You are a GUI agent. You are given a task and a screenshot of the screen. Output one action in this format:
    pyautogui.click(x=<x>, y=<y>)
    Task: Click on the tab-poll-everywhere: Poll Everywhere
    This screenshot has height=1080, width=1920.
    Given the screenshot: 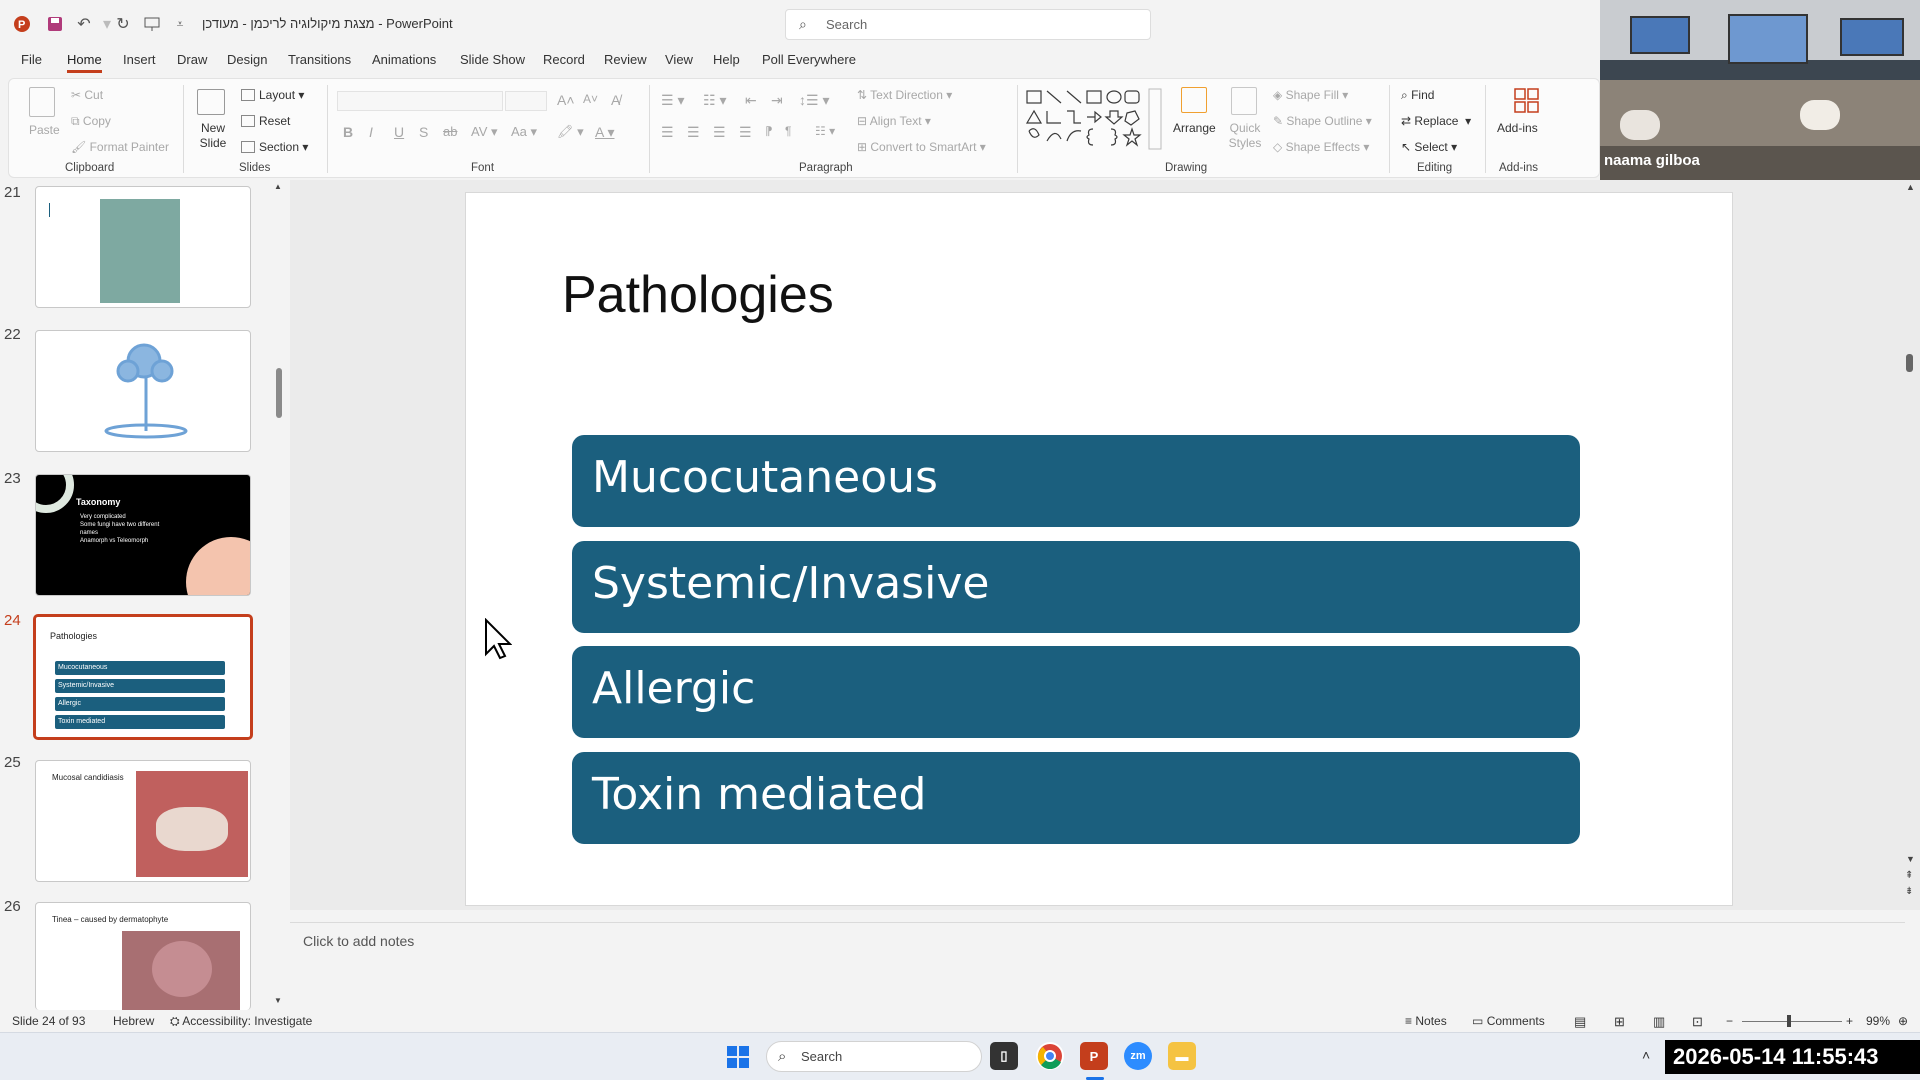 What is the action you would take?
    pyautogui.click(x=809, y=59)
    